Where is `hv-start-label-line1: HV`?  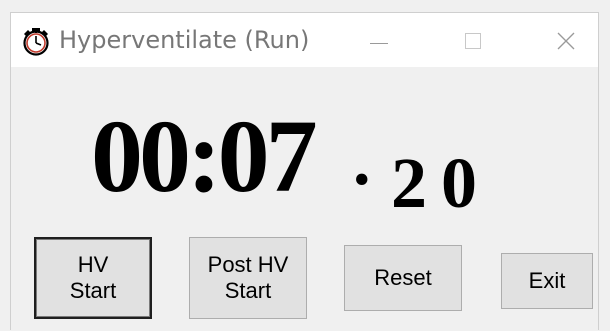 hv-start-label-line1: HV is located at coordinates (93, 264).